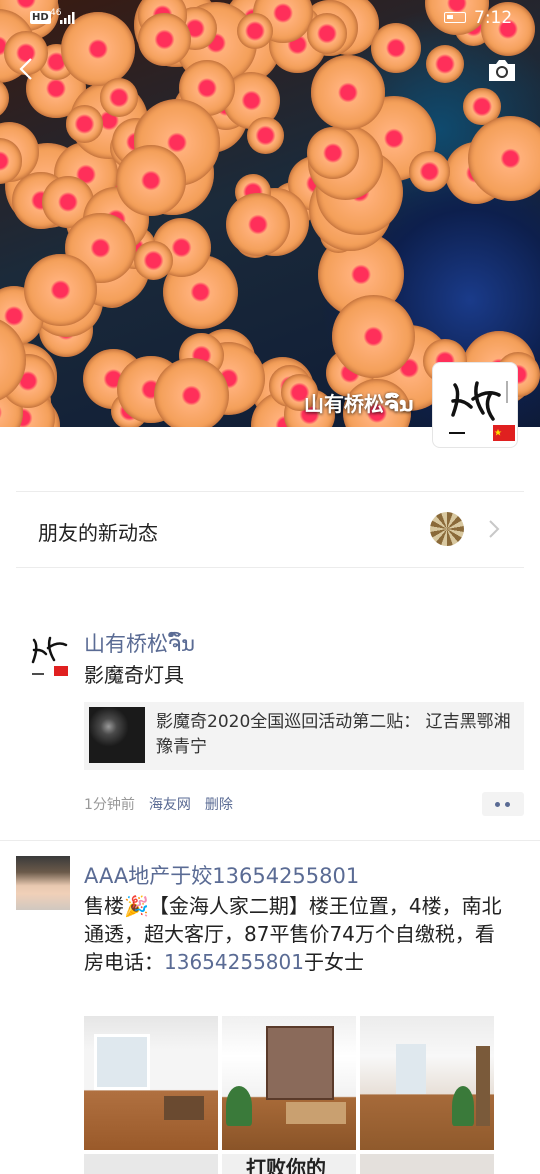 The width and height of the screenshot is (540, 1174). I want to click on furniture-detail, so click(184, 1108).